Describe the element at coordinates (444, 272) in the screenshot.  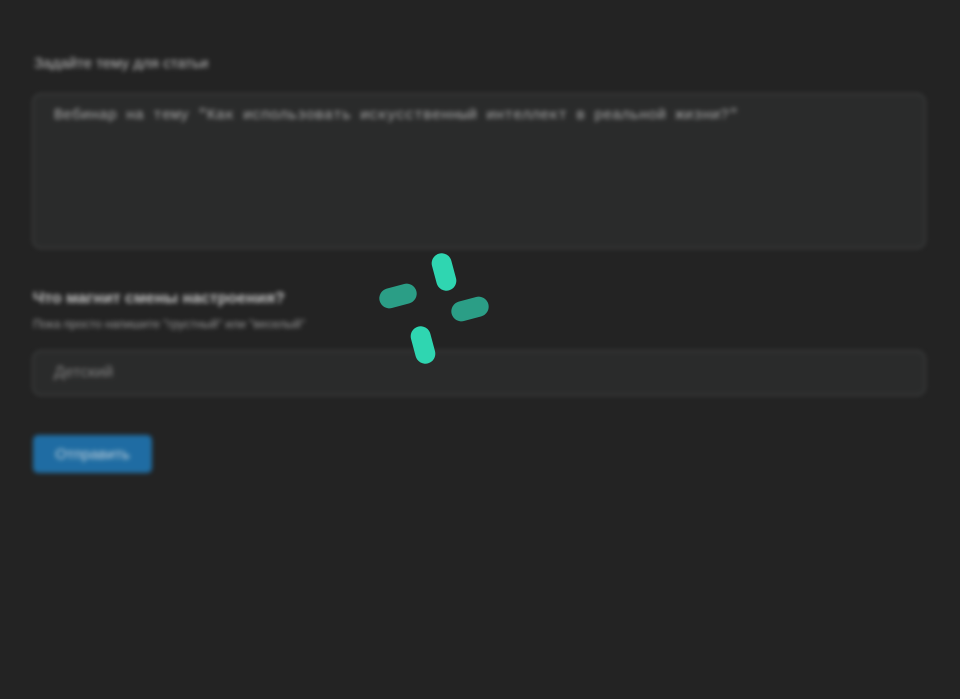
I see `spinner-bar-top` at that location.